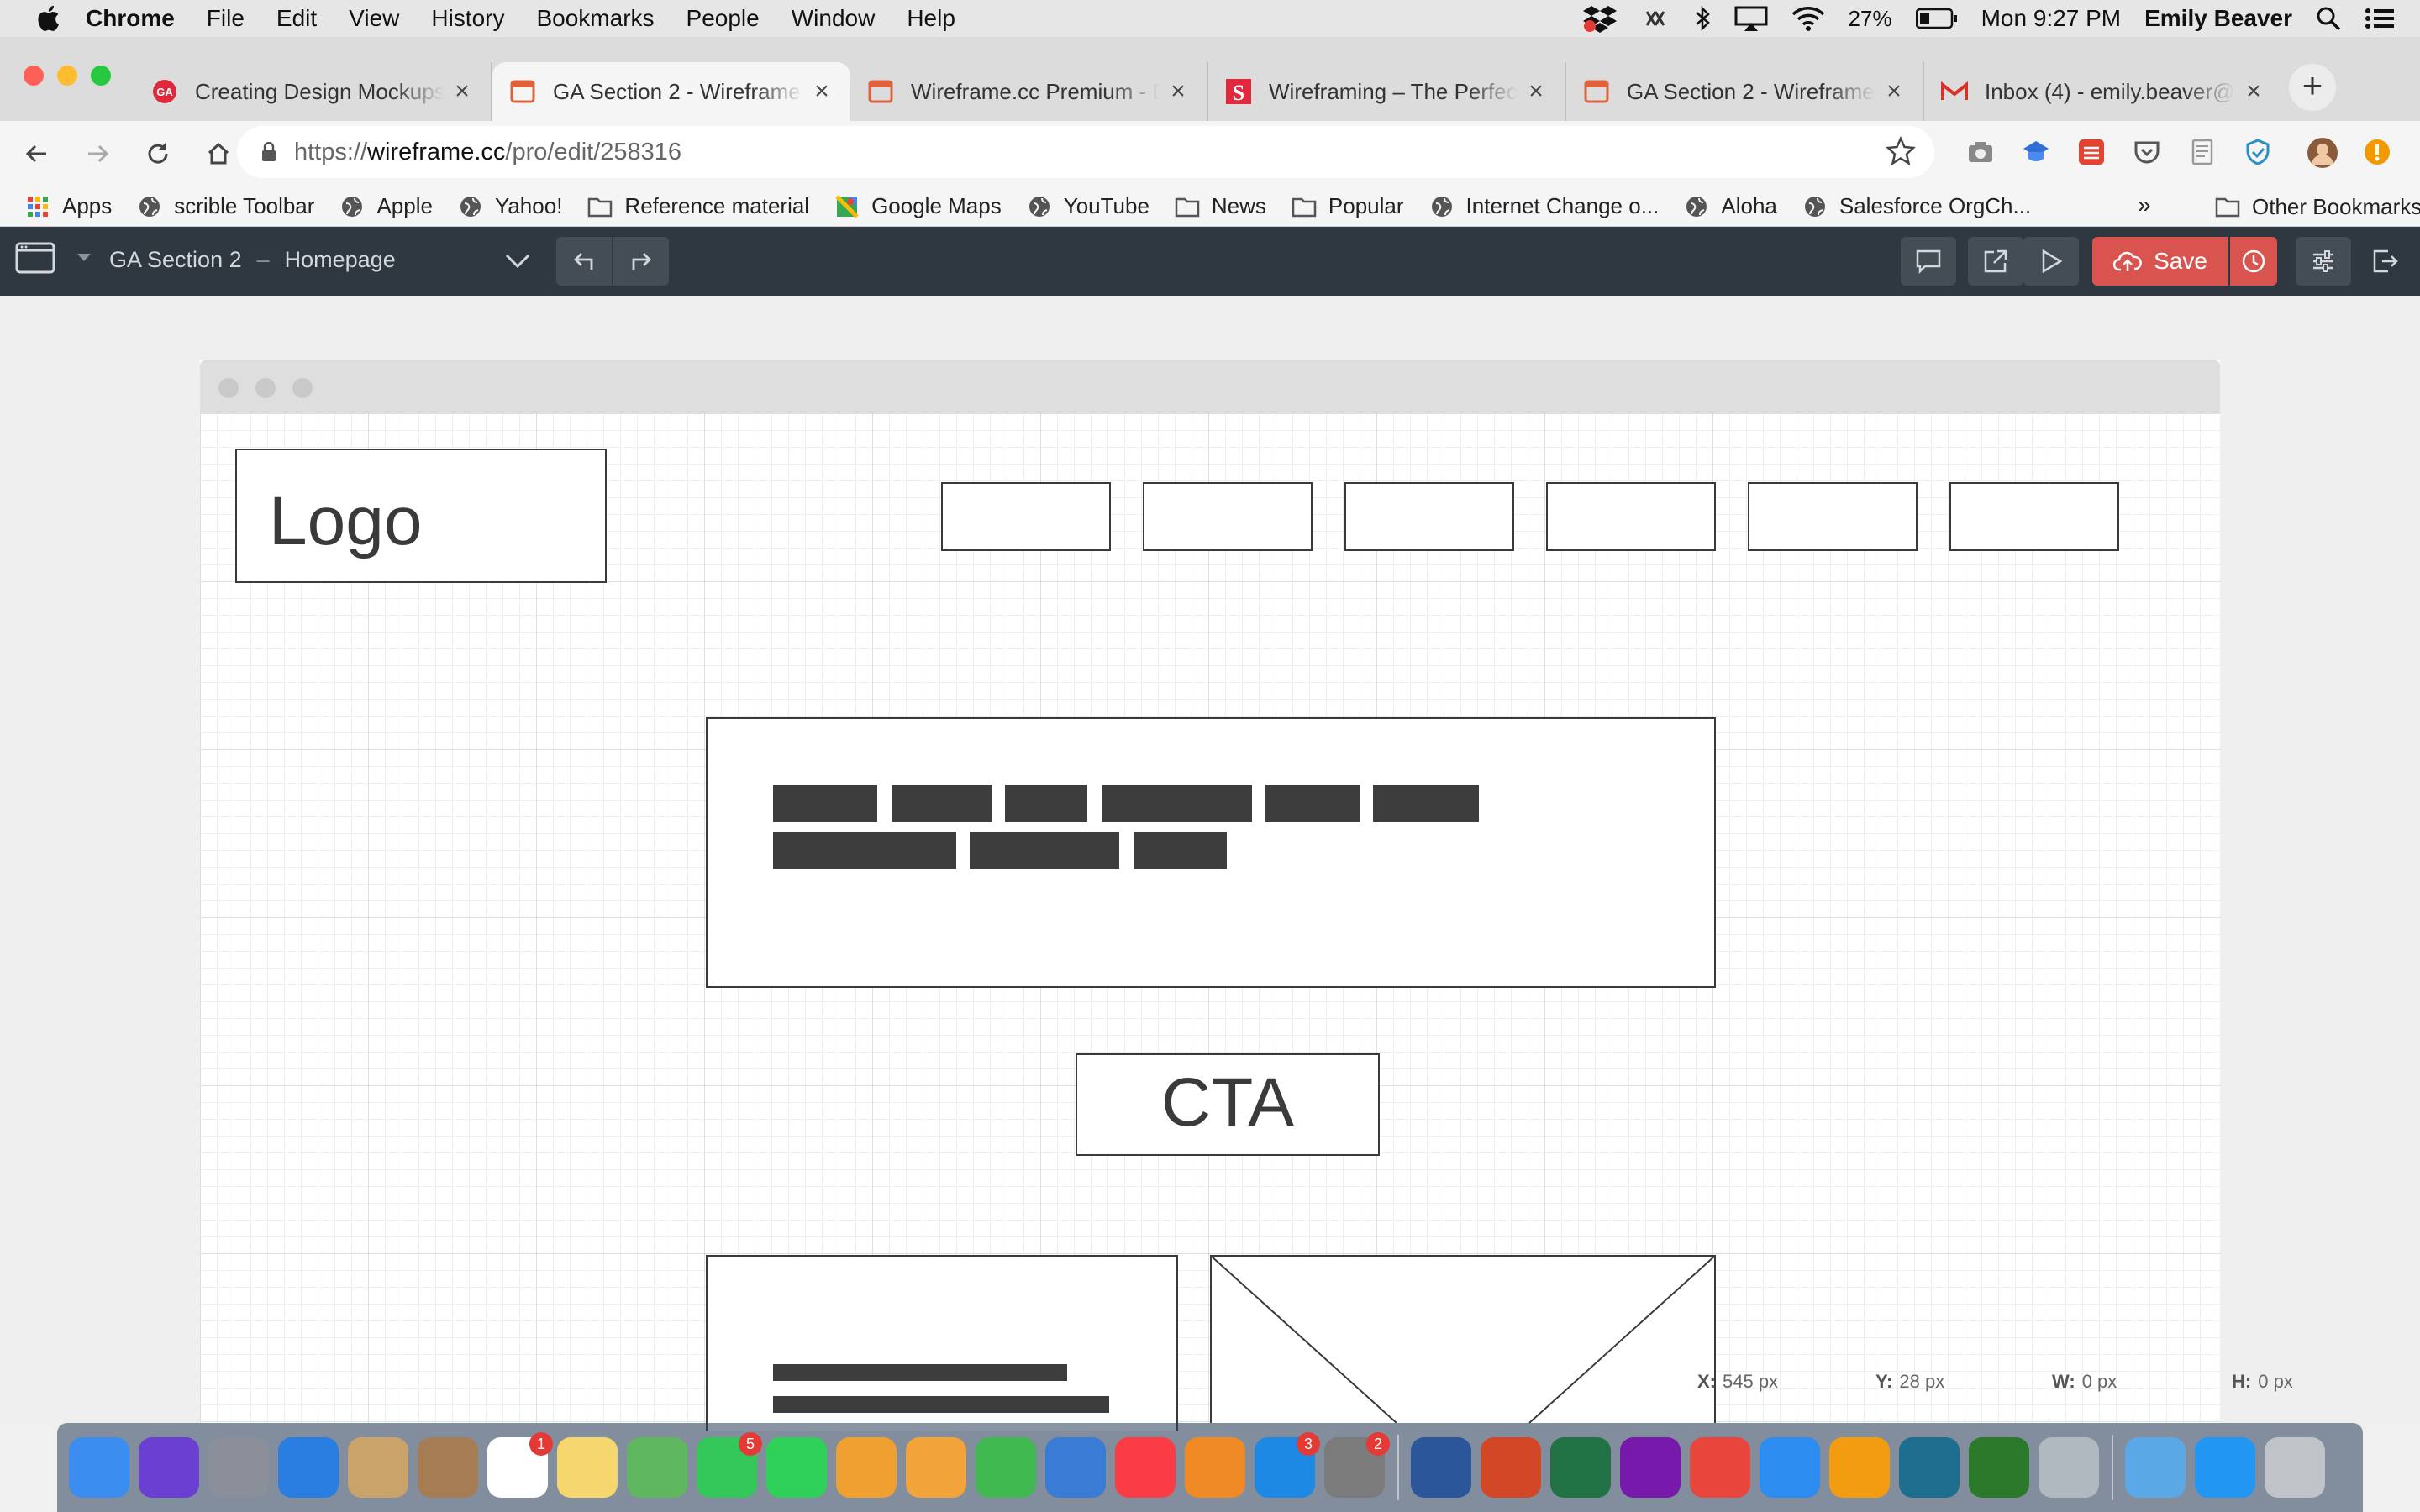  I want to click on menu-window: Window, so click(834, 18).